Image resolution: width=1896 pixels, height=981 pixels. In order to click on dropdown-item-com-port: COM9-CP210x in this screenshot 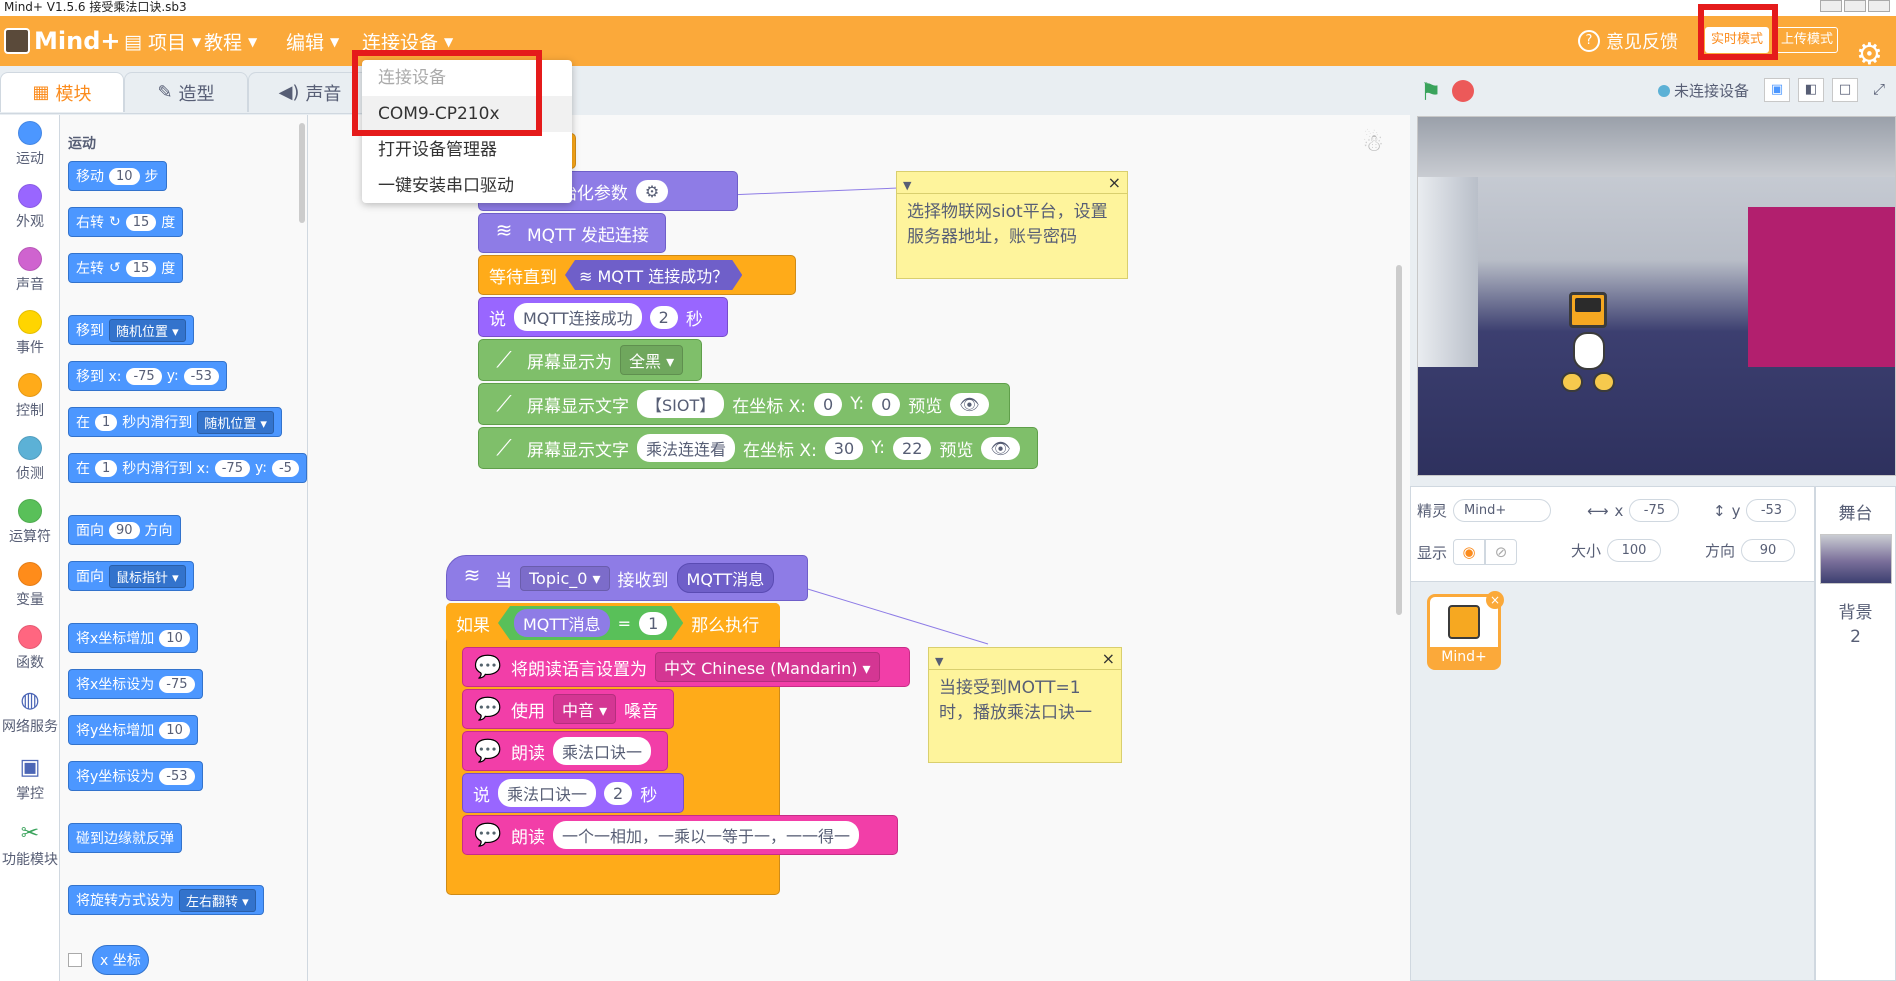, I will do `click(467, 114)`.